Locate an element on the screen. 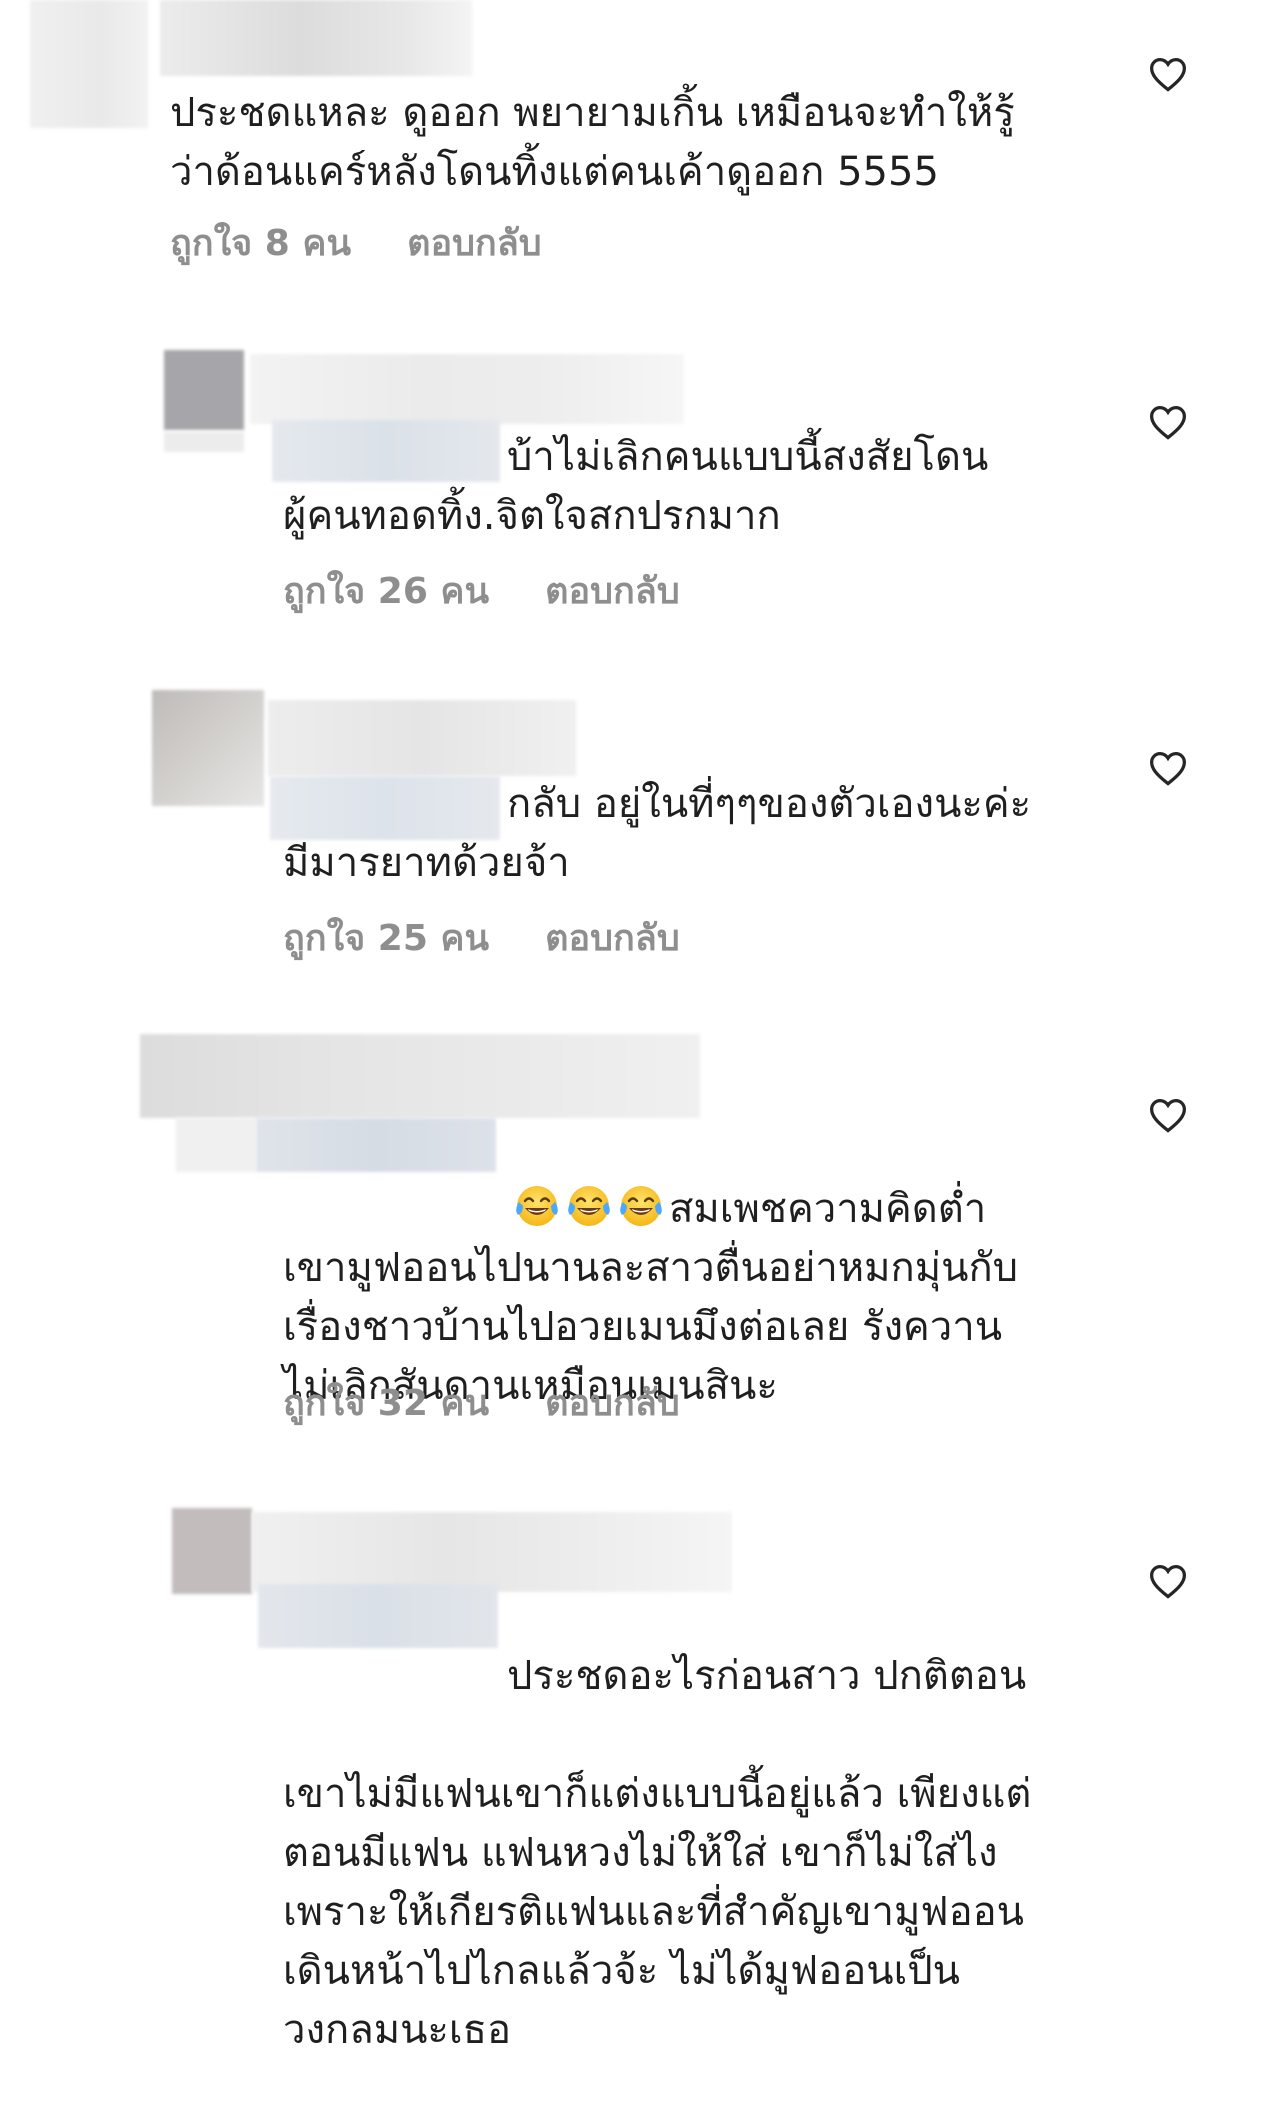  comment-meta: ถูกใจ 26 คน ตอบกลับ is located at coordinates (481, 592).